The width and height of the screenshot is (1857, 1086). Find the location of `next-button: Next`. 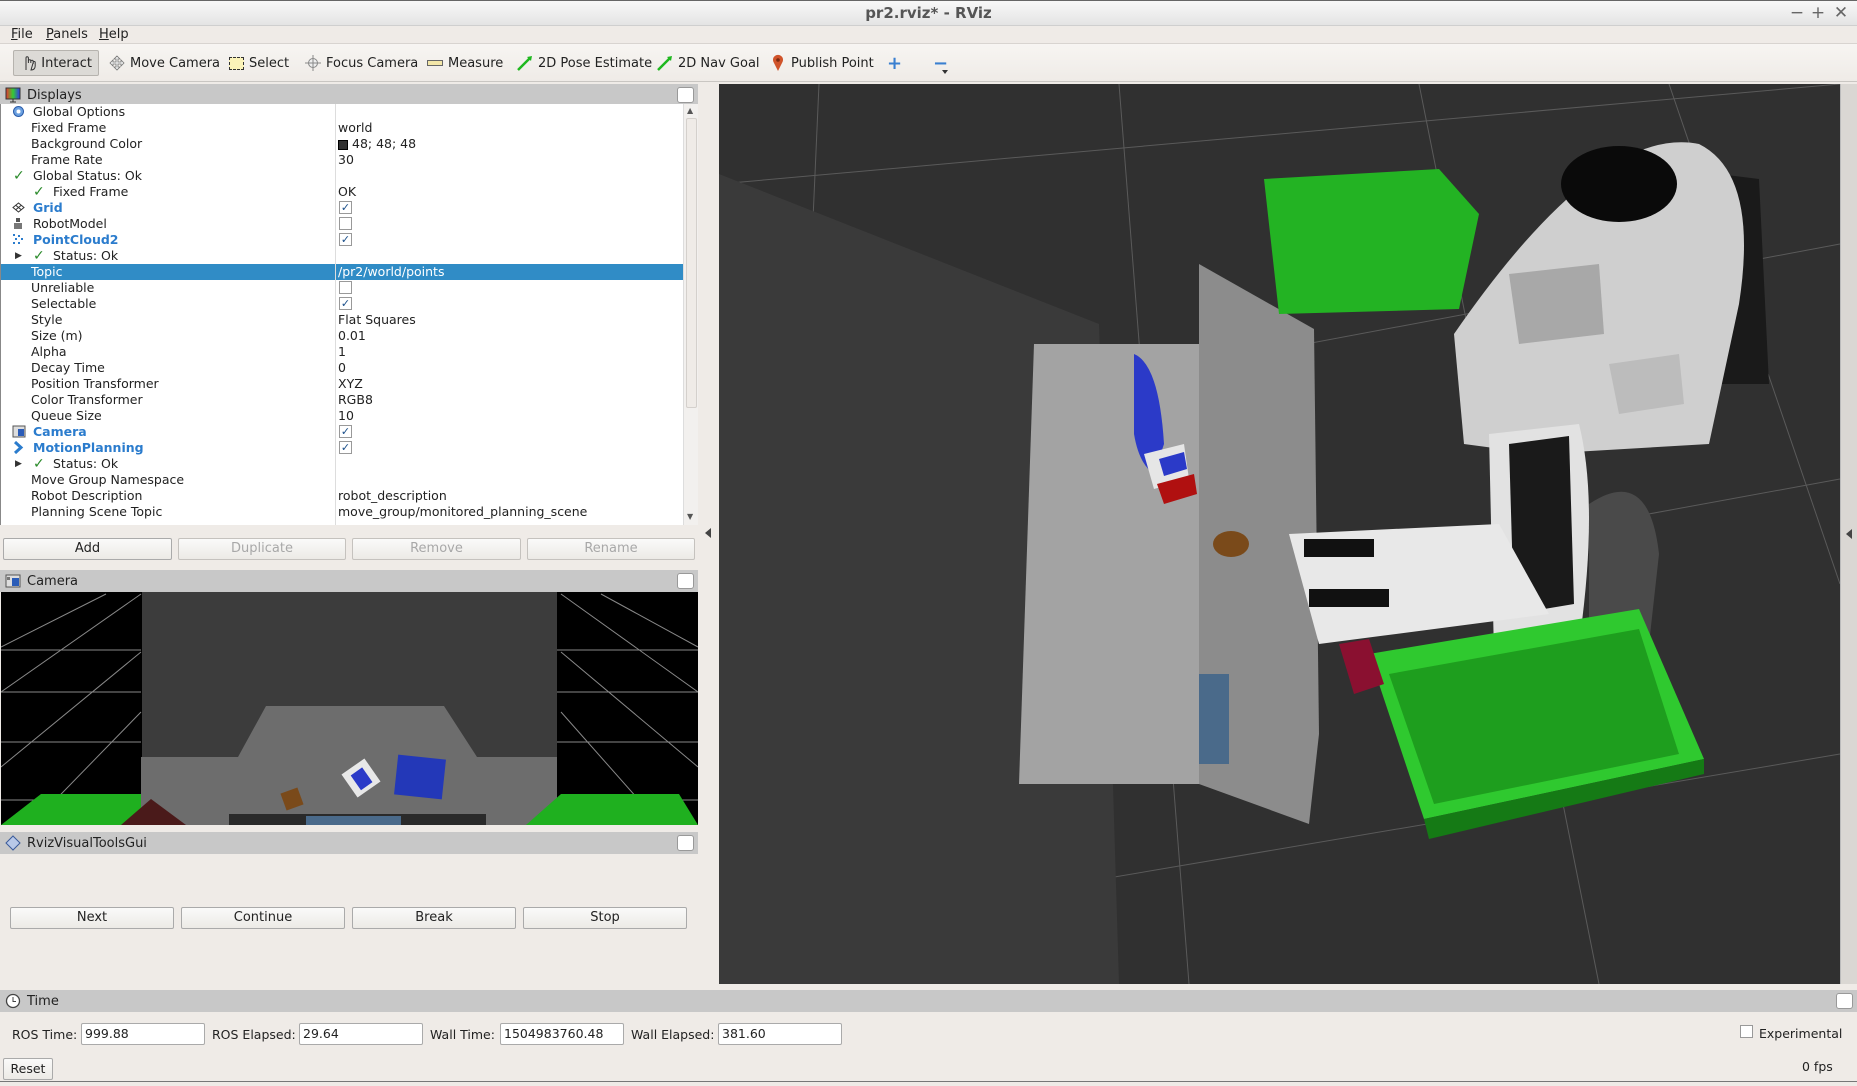

next-button: Next is located at coordinates (92, 918).